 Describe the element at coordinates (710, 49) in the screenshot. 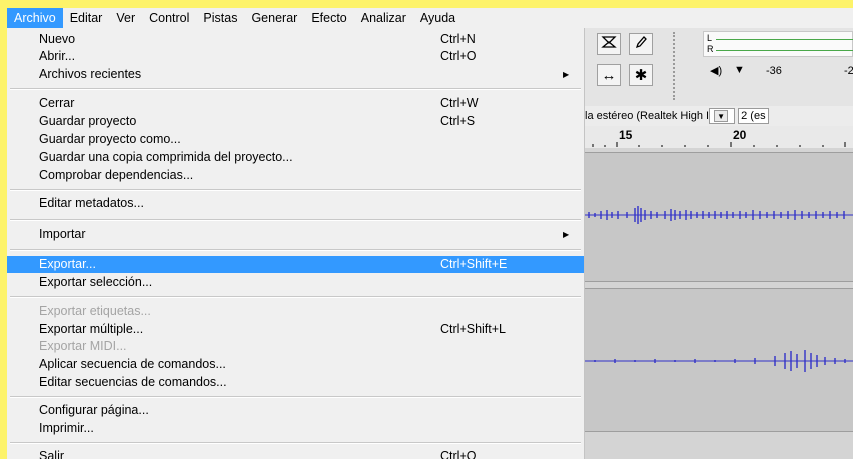

I see `meter-right-label: R` at that location.